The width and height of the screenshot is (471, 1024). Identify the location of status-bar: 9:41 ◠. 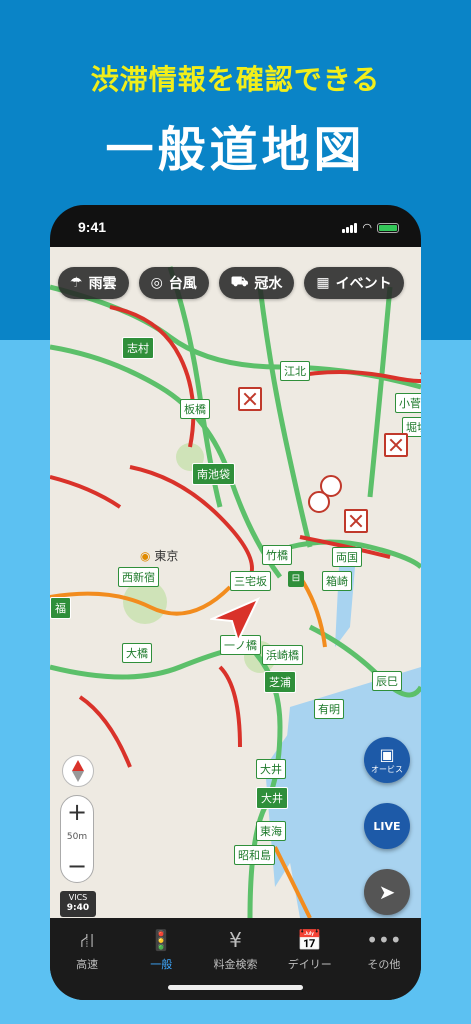
(235, 226).